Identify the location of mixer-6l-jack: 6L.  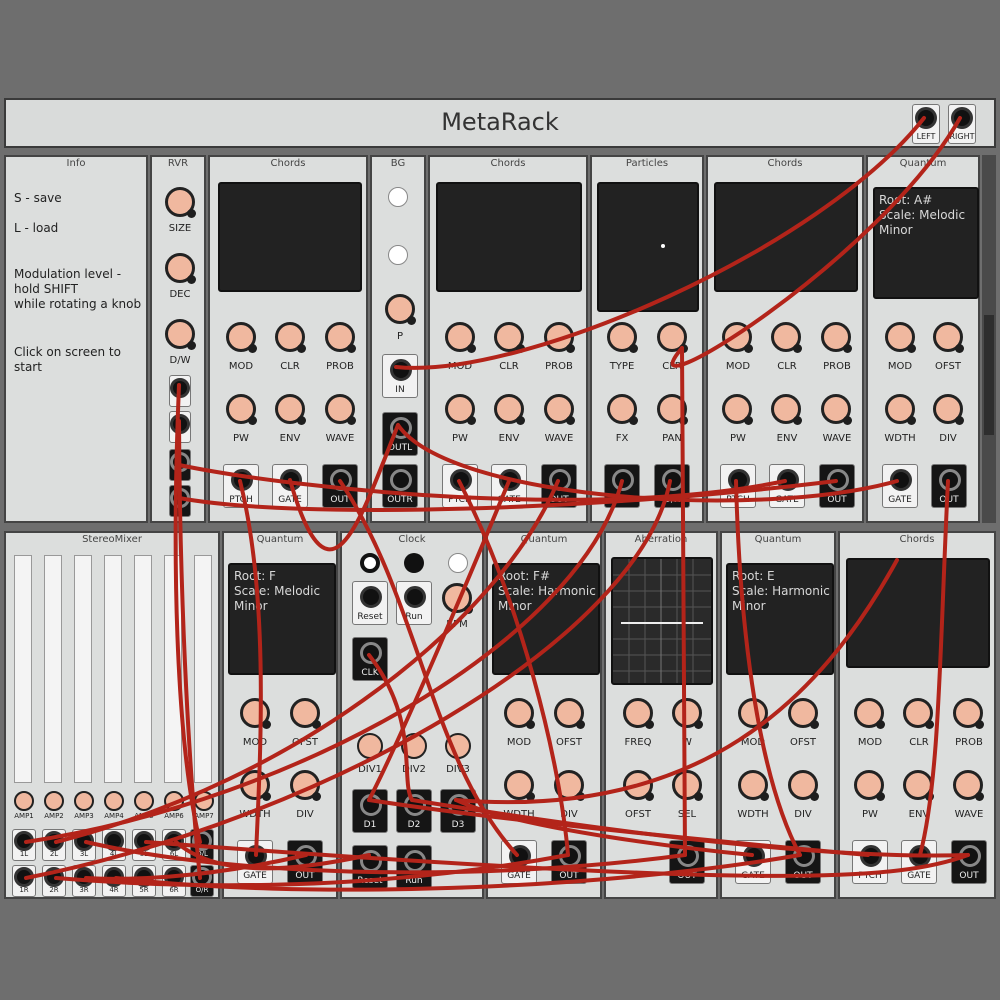
(174, 845).